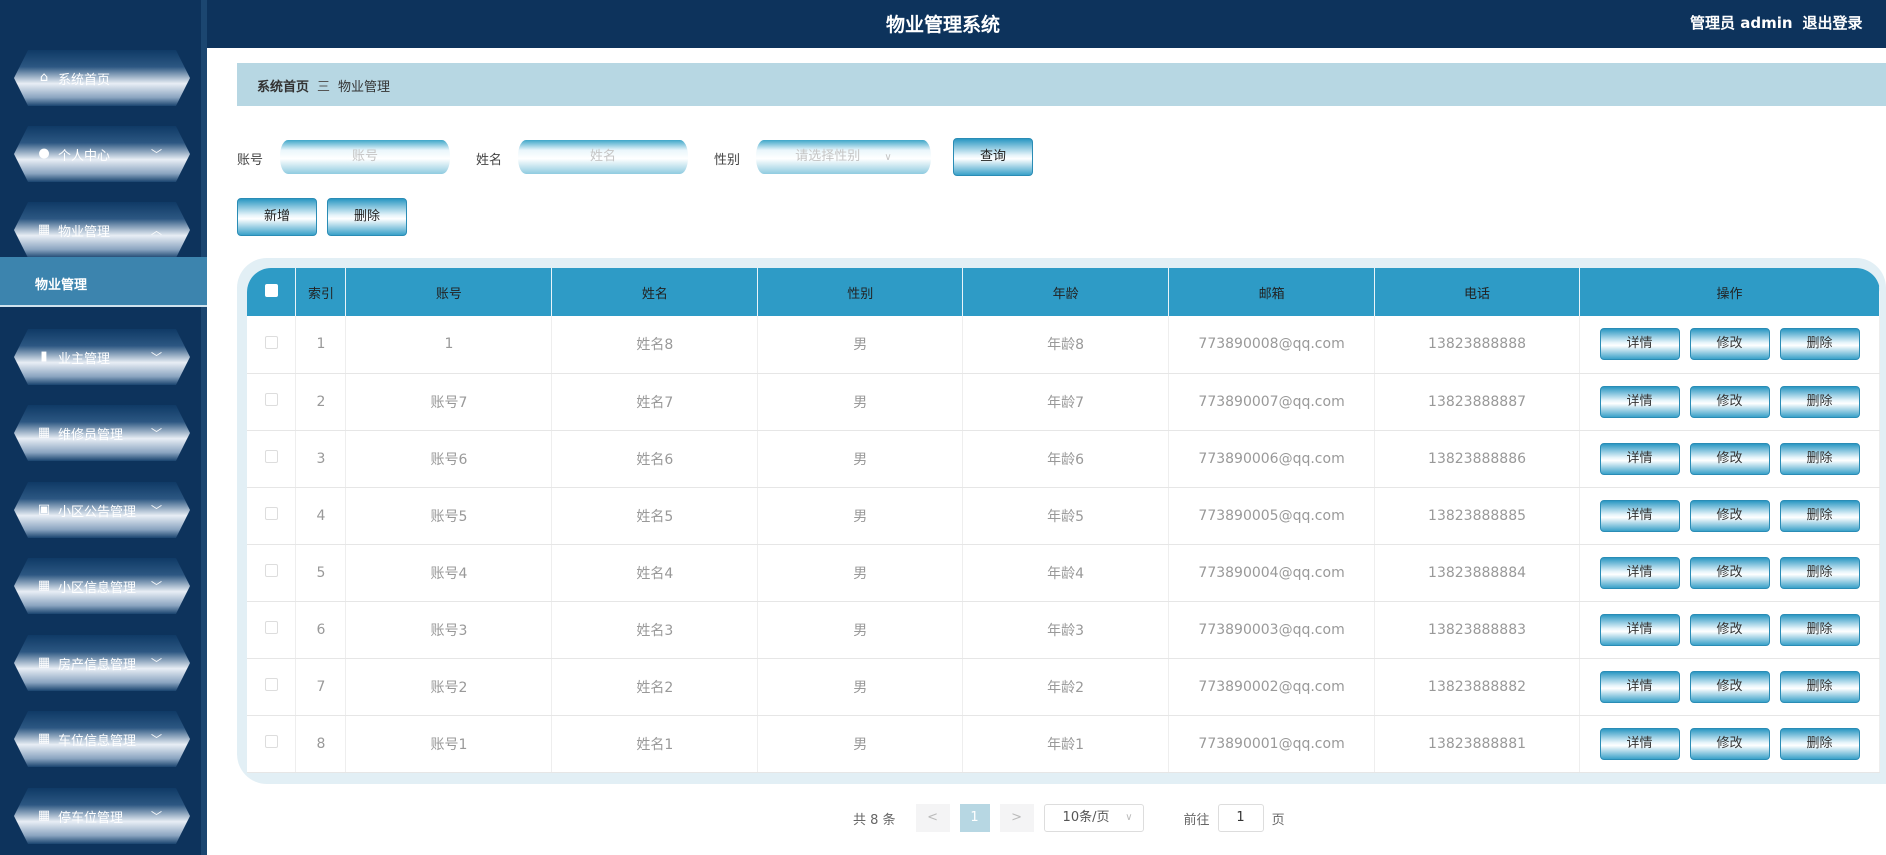 The image size is (1886, 855). What do you see at coordinates (1272, 402) in the screenshot?
I see `table-cell: 773890007@qq.com` at bounding box center [1272, 402].